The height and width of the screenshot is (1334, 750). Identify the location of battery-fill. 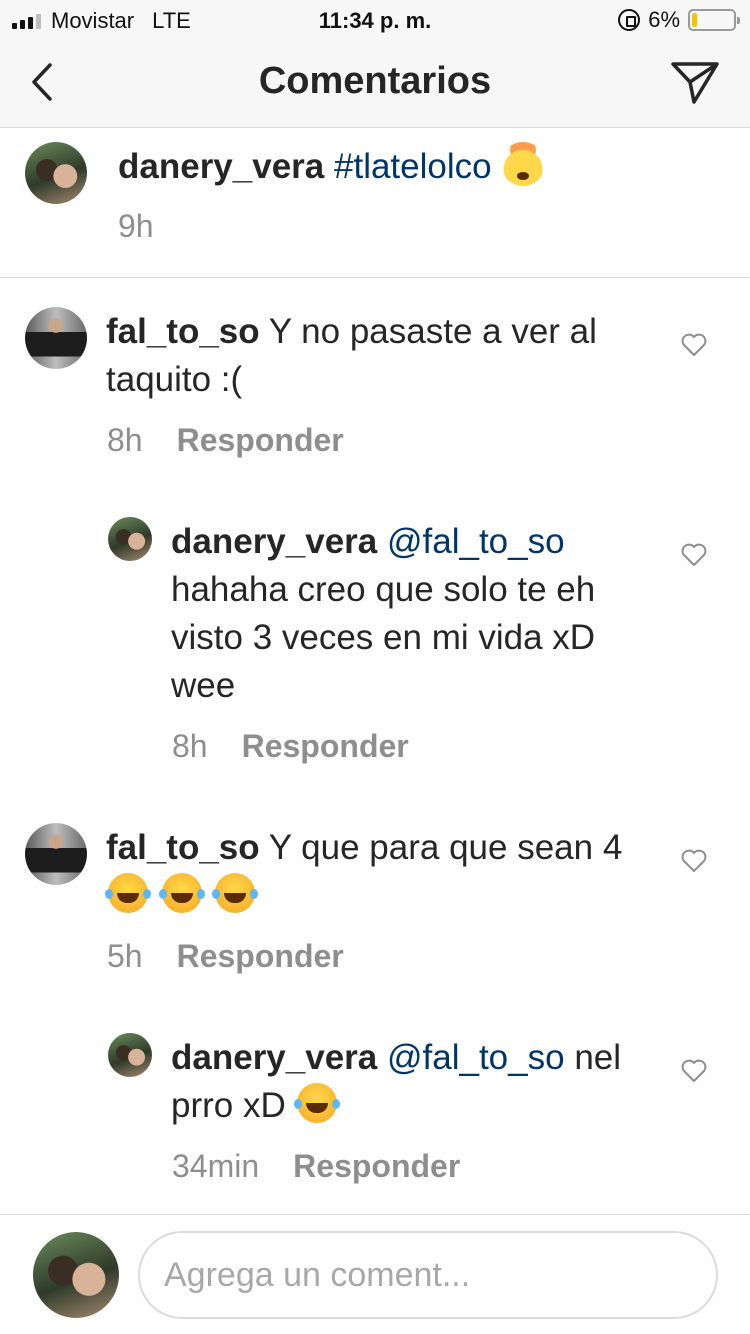
(694, 20).